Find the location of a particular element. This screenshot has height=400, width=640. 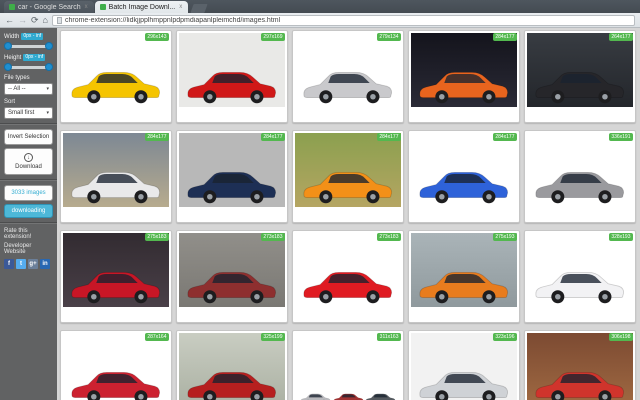

car-photo-silver-prius is located at coordinates (464, 366).